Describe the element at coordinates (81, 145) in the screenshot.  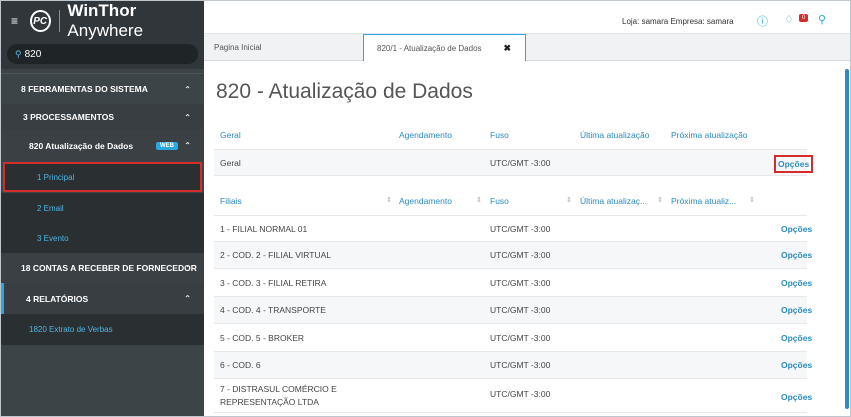
I see `menu-atualizacao-label: 820 Atualização de Dados` at that location.